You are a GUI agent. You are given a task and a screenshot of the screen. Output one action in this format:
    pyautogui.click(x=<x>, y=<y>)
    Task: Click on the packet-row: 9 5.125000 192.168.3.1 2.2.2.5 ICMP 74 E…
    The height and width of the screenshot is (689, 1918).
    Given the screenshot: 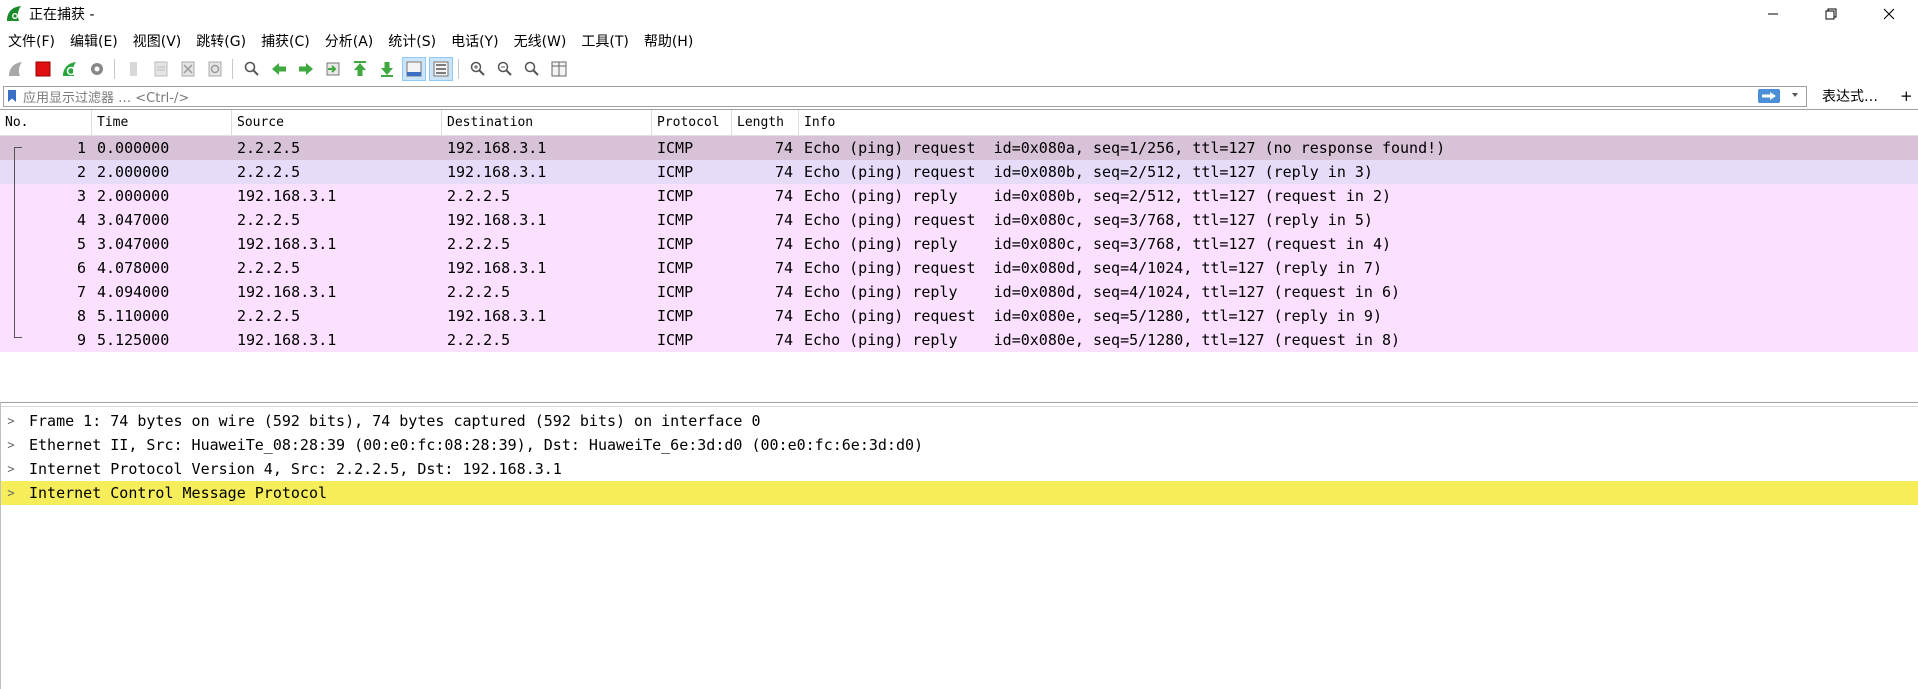 What is the action you would take?
    pyautogui.click(x=959, y=340)
    